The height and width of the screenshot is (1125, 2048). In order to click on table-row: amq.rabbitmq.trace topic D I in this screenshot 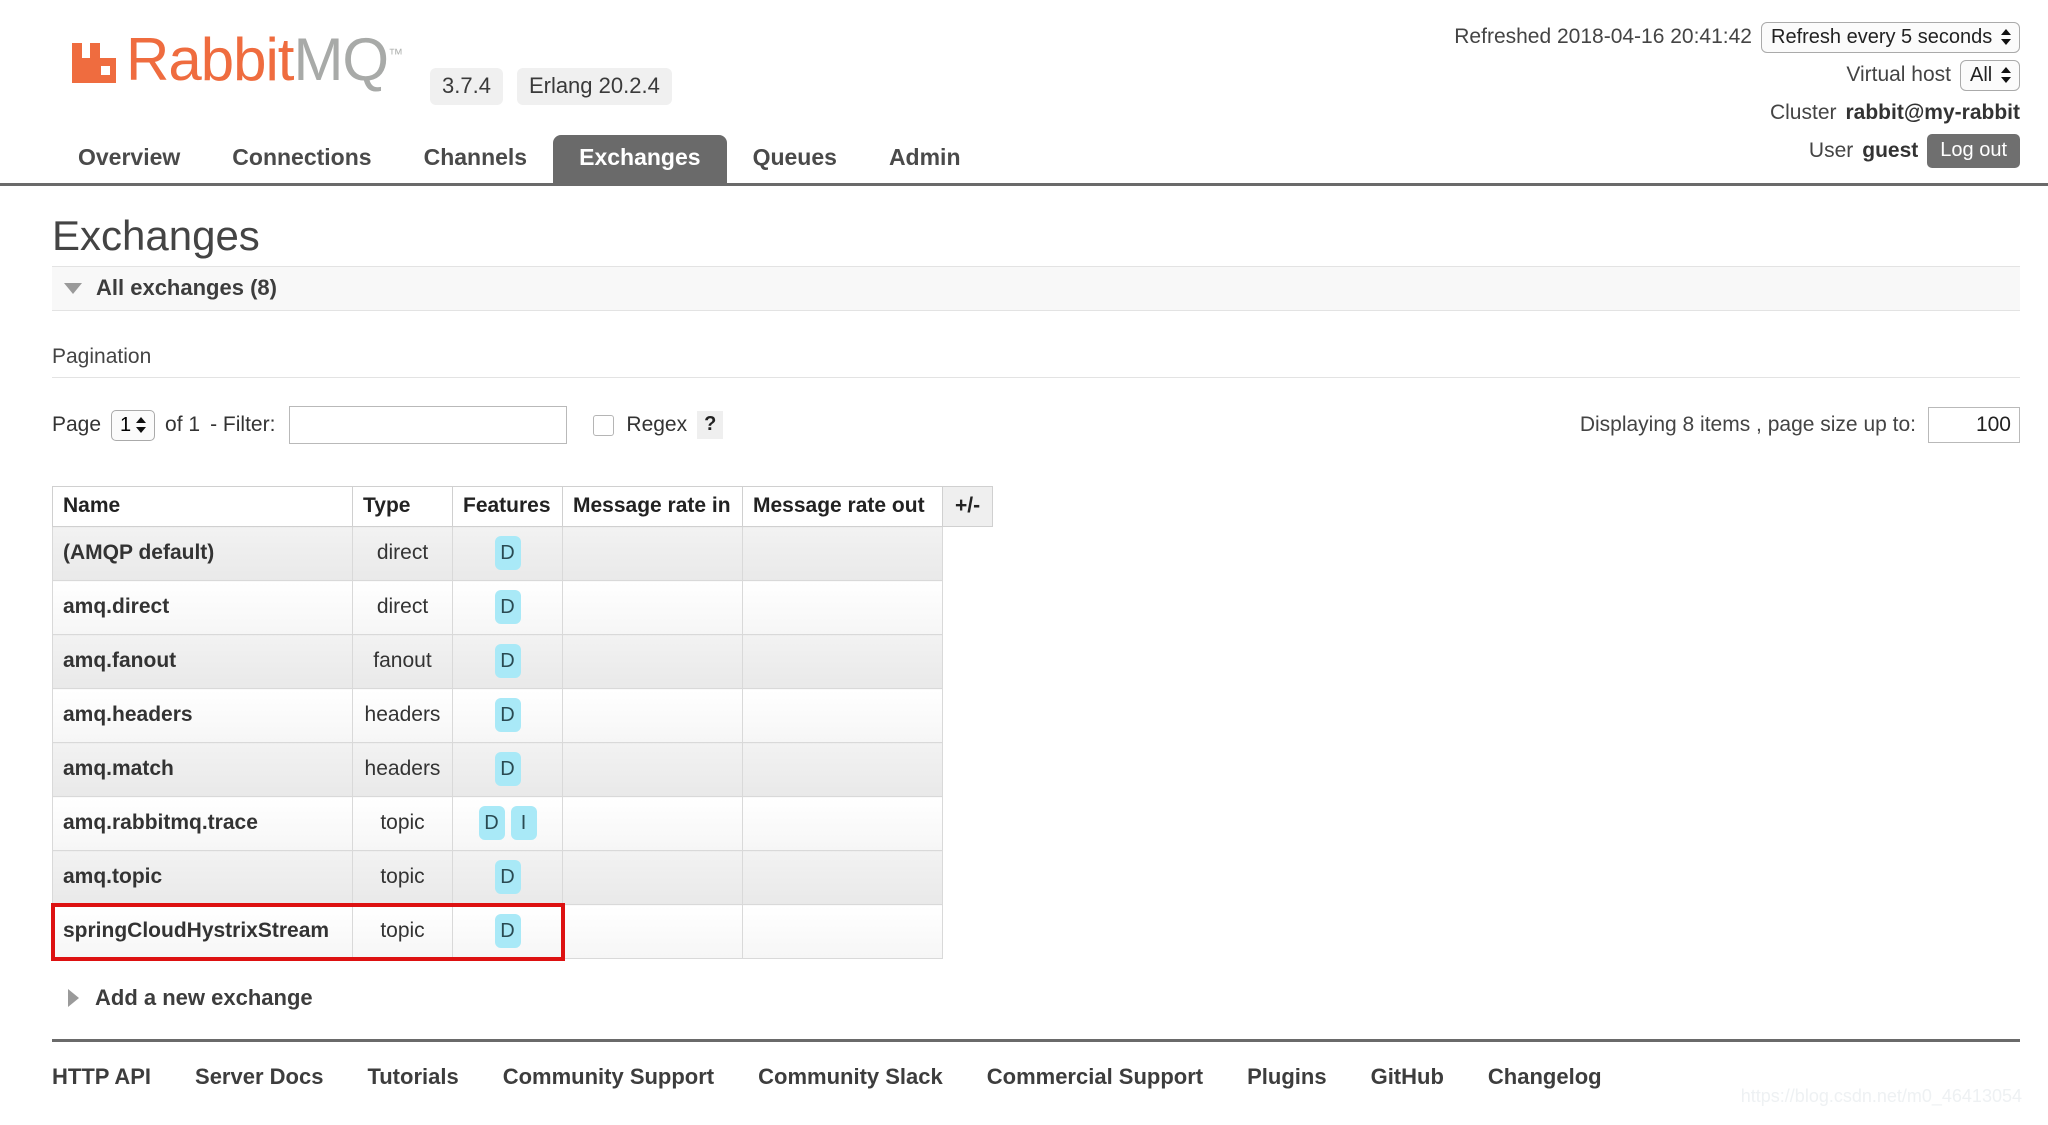, I will do `click(522, 823)`.